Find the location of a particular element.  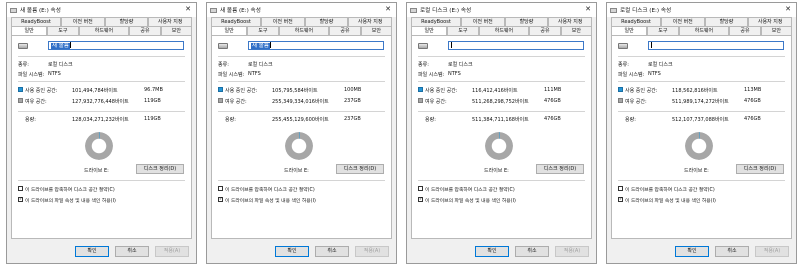

tab-row-top: ReadyBoost 이전 버전 할당량 사용자 지정 is located at coordinates (101, 21).